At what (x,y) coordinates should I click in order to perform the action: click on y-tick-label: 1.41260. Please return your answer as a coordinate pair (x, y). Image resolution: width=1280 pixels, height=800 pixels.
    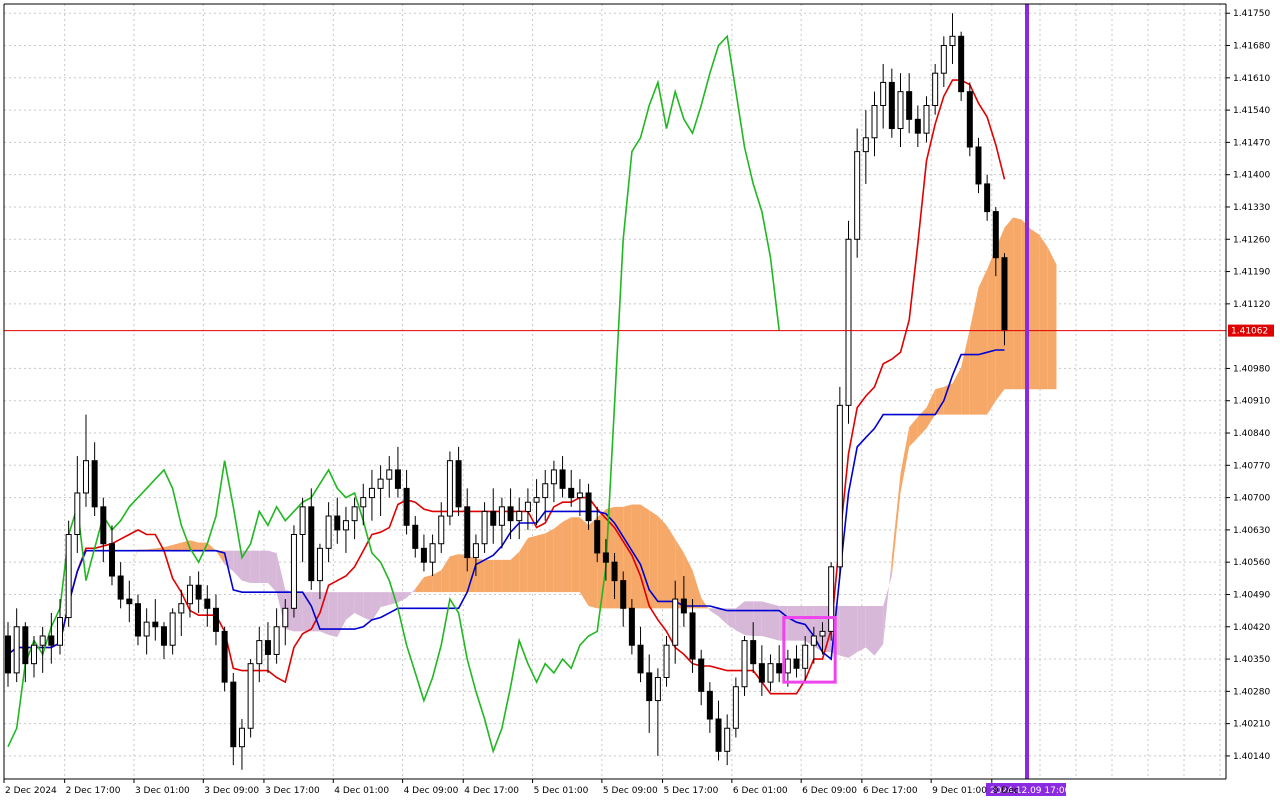
    Looking at the image, I should click on (1251, 240).